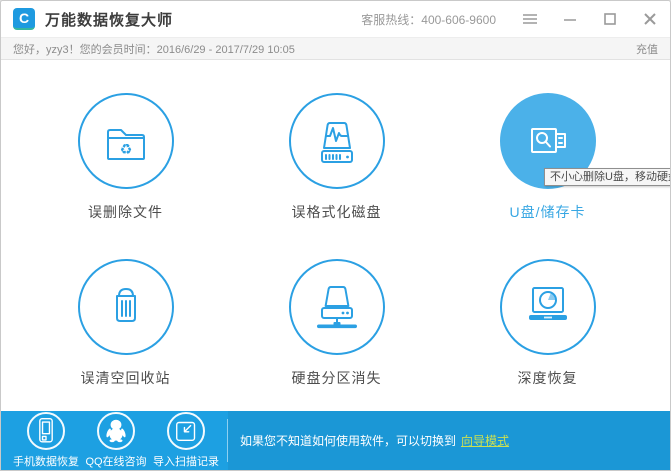 The width and height of the screenshot is (671, 471). Describe the element at coordinates (590, 19) in the screenshot. I see `window-controls` at that location.